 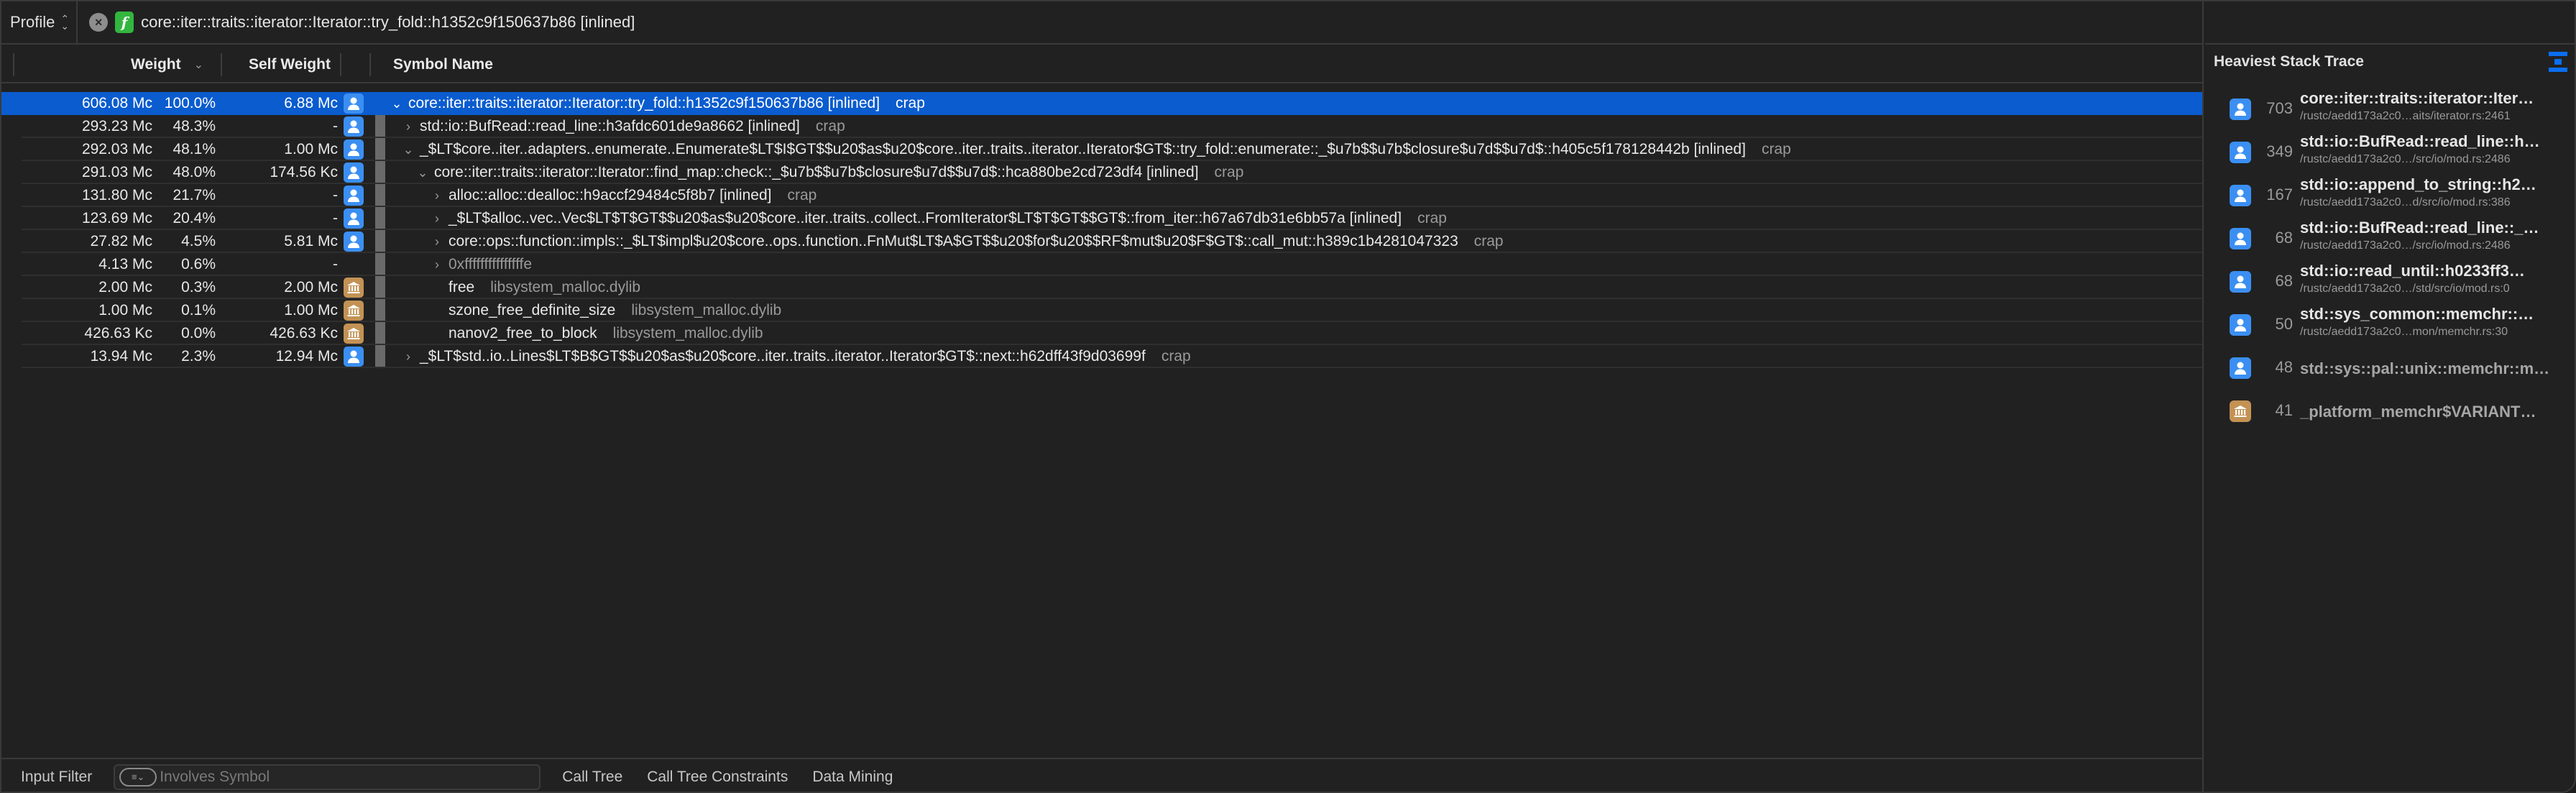 What do you see at coordinates (311, 241) in the screenshot?
I see `self-weight-value: 5.81 Mc` at bounding box center [311, 241].